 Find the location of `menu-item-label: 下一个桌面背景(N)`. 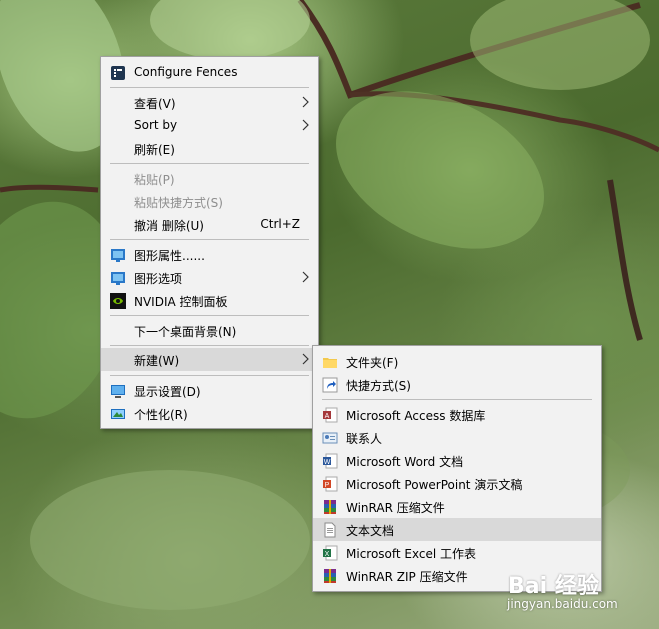

menu-item-label: 下一个桌面背景(N) is located at coordinates (185, 332).